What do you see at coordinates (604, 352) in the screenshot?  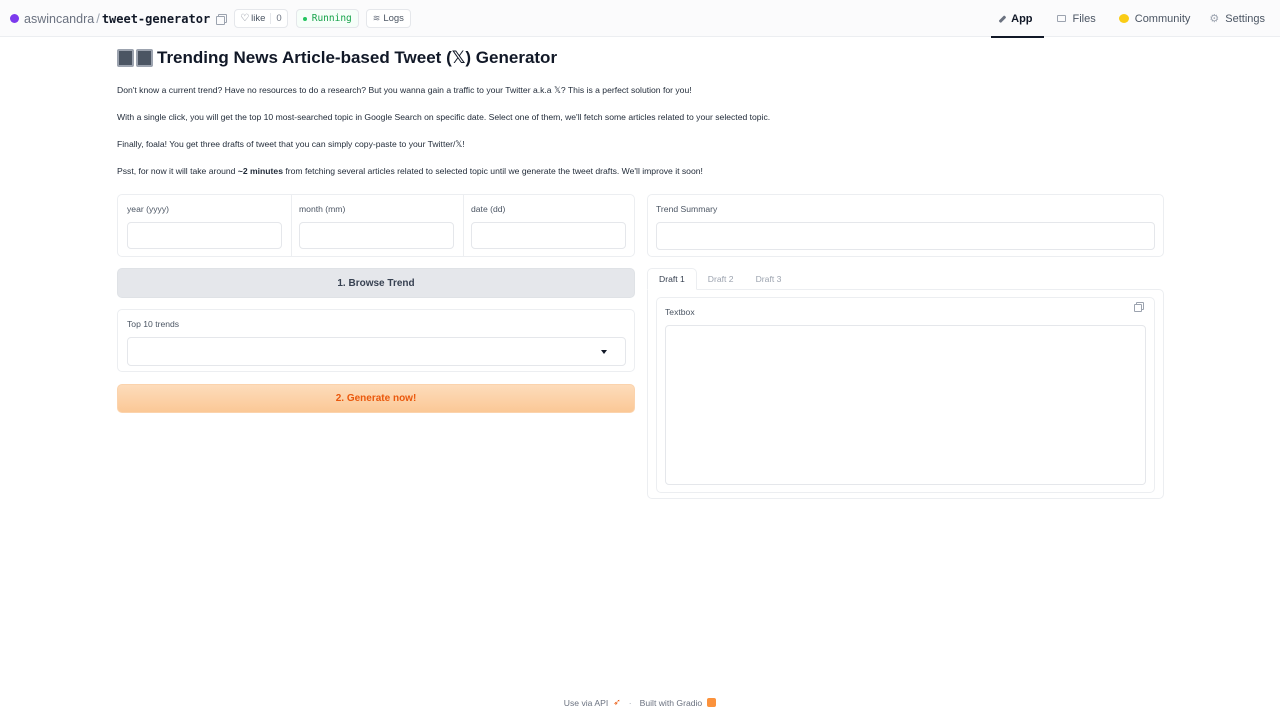 I see `chevron-down-icon` at bounding box center [604, 352].